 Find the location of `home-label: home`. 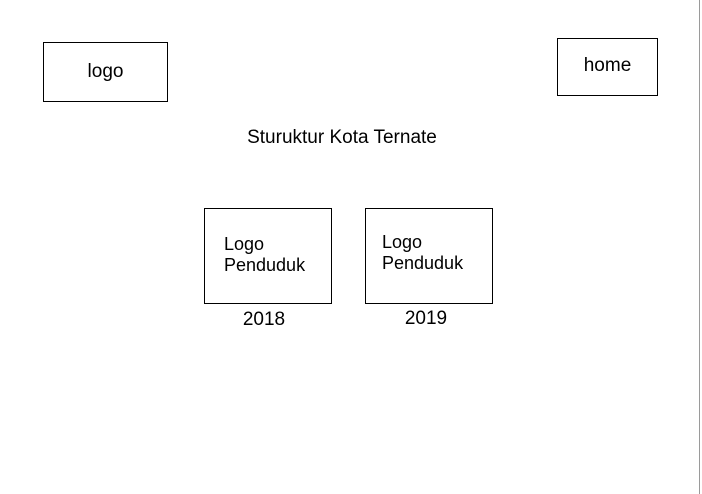

home-label: home is located at coordinates (607, 65).